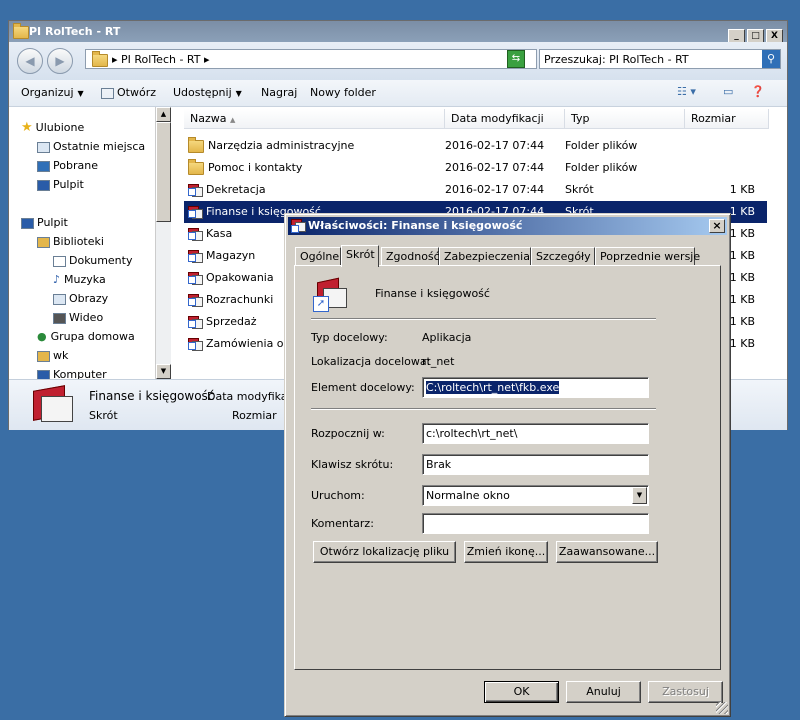  I want to click on resize-grip-icon, so click(722, 708).